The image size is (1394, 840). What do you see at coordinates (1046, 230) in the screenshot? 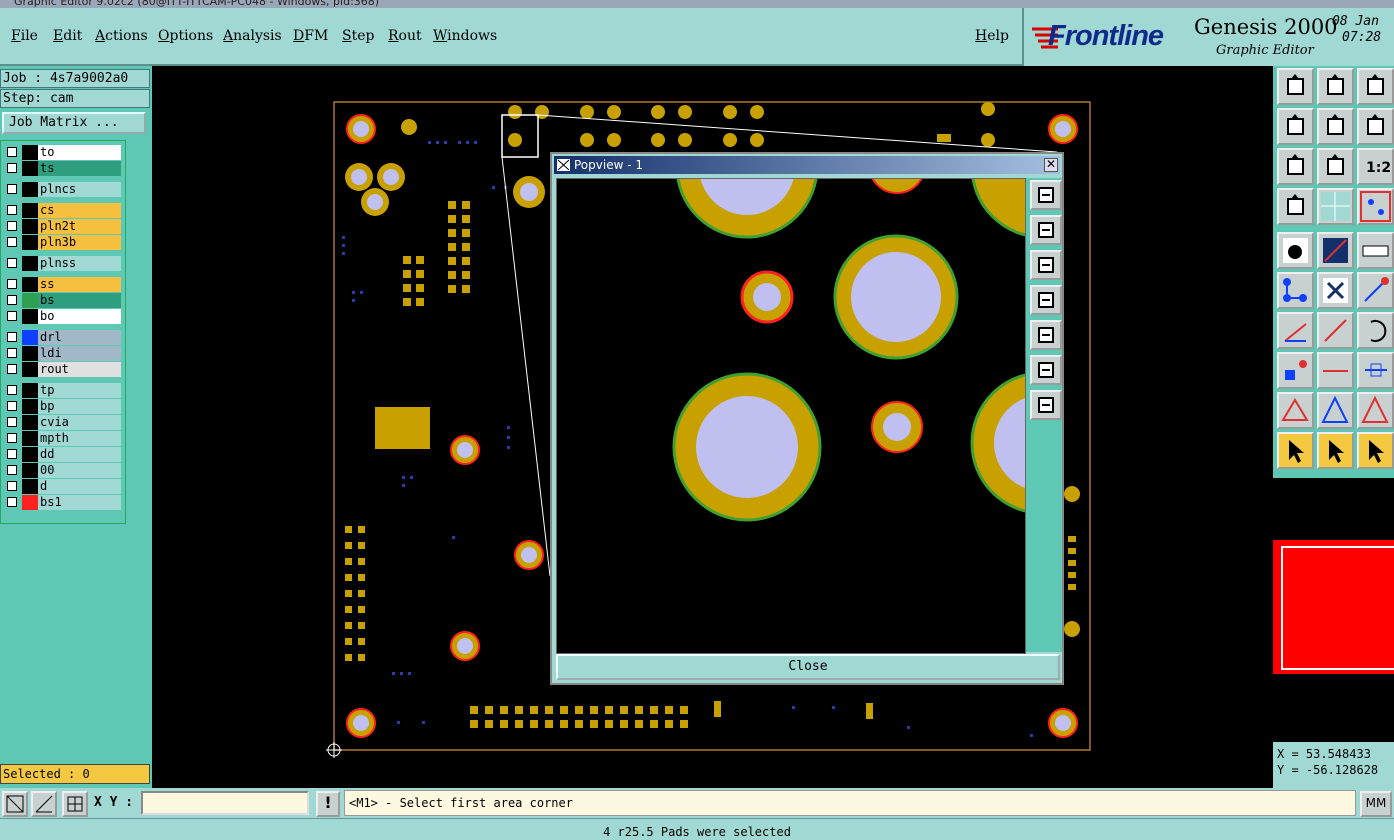
I see `popview-zoom-in-button` at bounding box center [1046, 230].